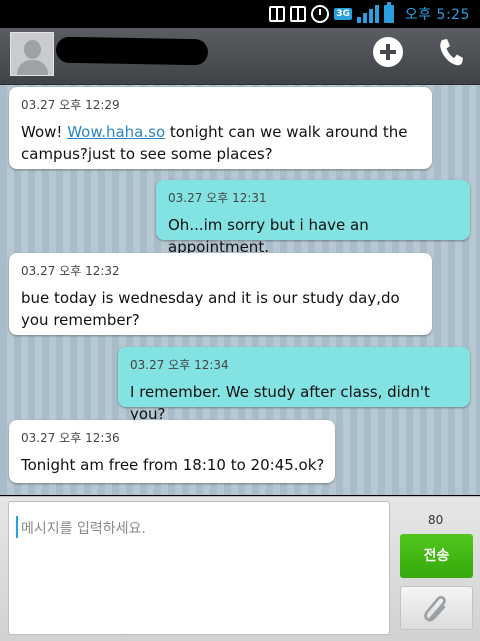 Image resolution: width=480 pixels, height=641 pixels. Describe the element at coordinates (179, 365) in the screenshot. I see `message-timestamp: 03.27 오후 12:34` at that location.